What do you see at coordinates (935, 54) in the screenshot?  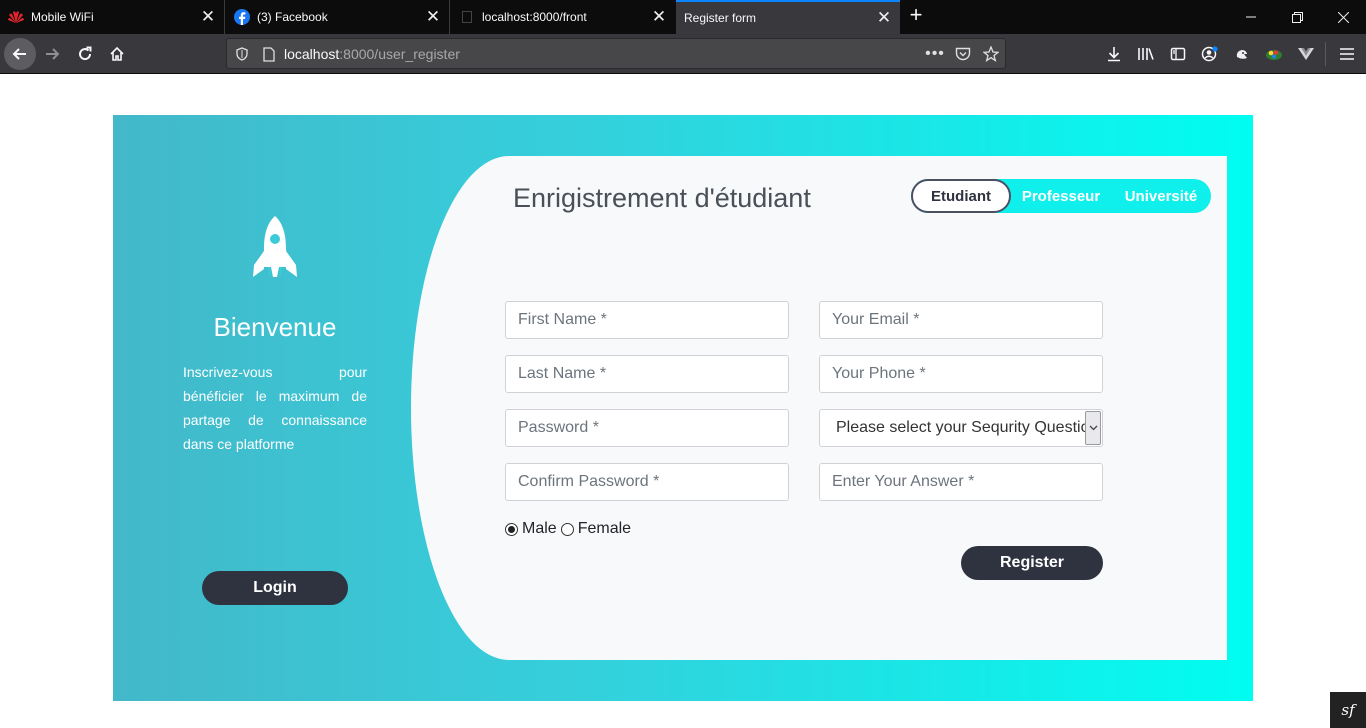 I see `page-actions-icon: •••` at bounding box center [935, 54].